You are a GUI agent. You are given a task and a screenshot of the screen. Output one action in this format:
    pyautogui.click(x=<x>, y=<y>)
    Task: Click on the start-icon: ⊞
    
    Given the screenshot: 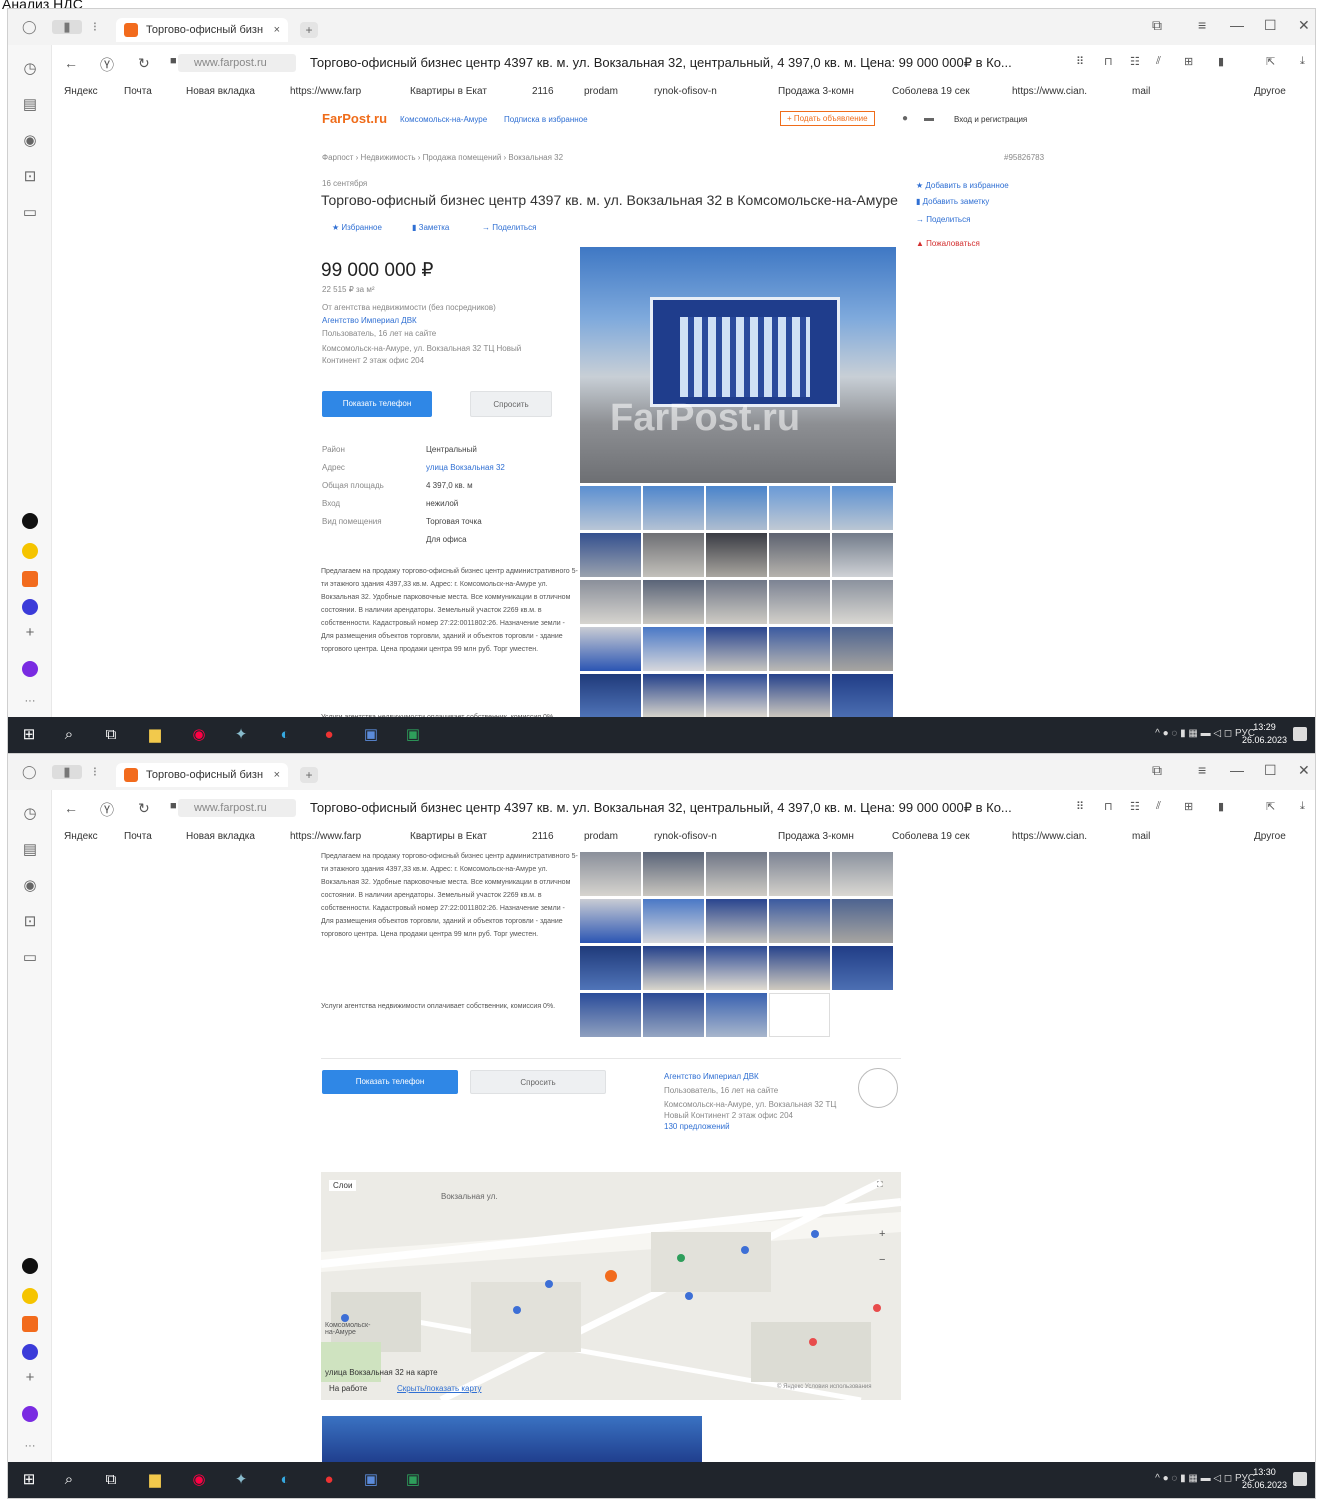 What is the action you would take?
    pyautogui.click(x=29, y=1480)
    